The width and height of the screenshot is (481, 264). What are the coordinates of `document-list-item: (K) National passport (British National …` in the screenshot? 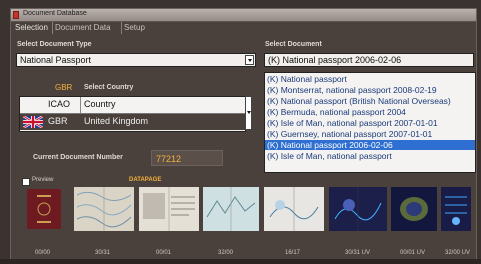 It's located at (370, 101).